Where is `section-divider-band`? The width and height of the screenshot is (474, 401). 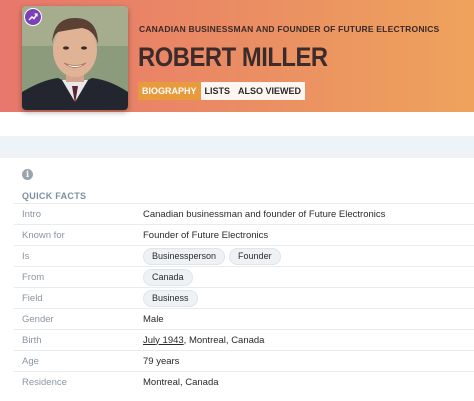 section-divider-band is located at coordinates (237, 147).